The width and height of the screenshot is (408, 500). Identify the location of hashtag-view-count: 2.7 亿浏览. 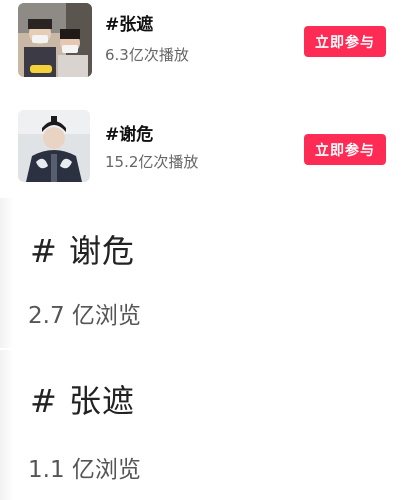
(84, 316).